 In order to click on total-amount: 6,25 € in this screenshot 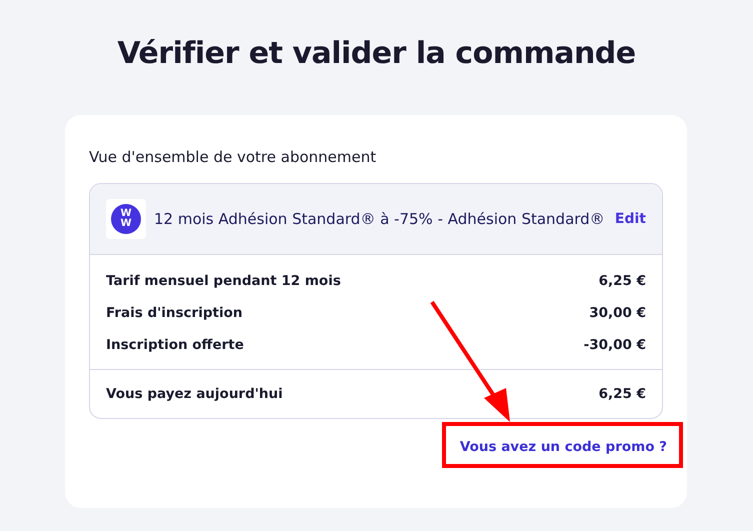, I will do `click(622, 394)`.